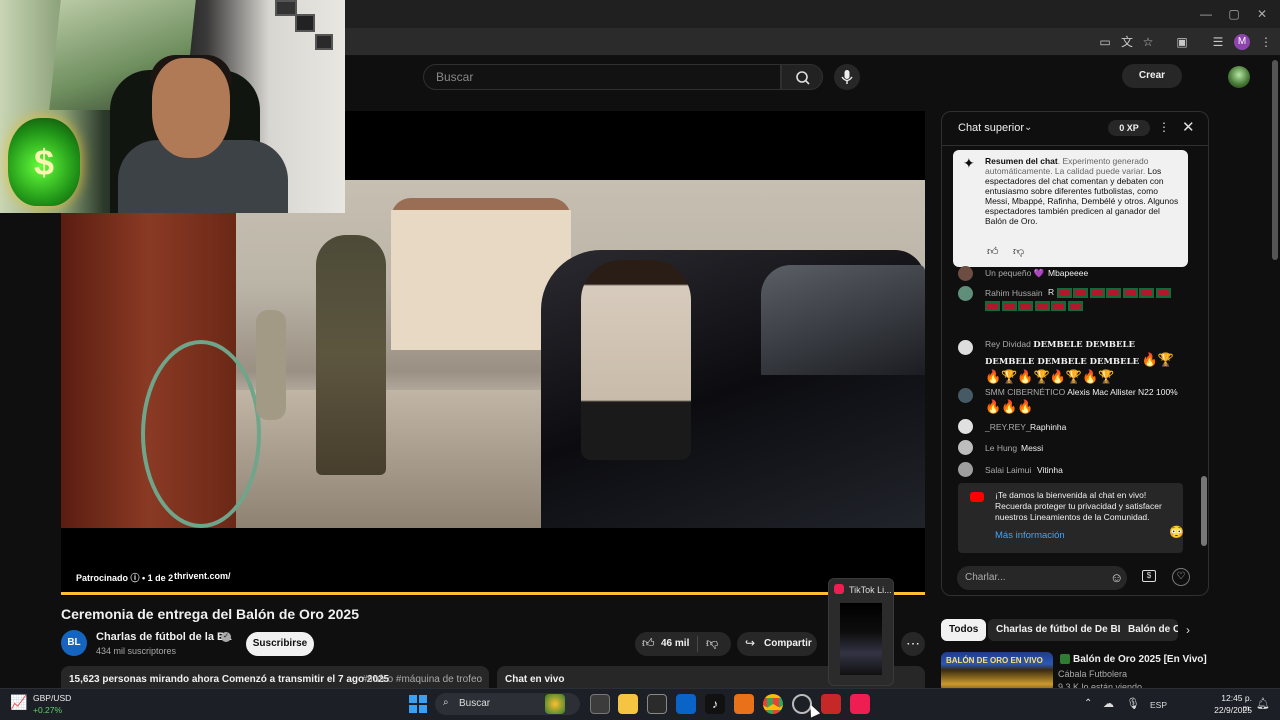  Describe the element at coordinates (1030, 535) in the screenshot. I see `more-info-link: Más información` at that location.